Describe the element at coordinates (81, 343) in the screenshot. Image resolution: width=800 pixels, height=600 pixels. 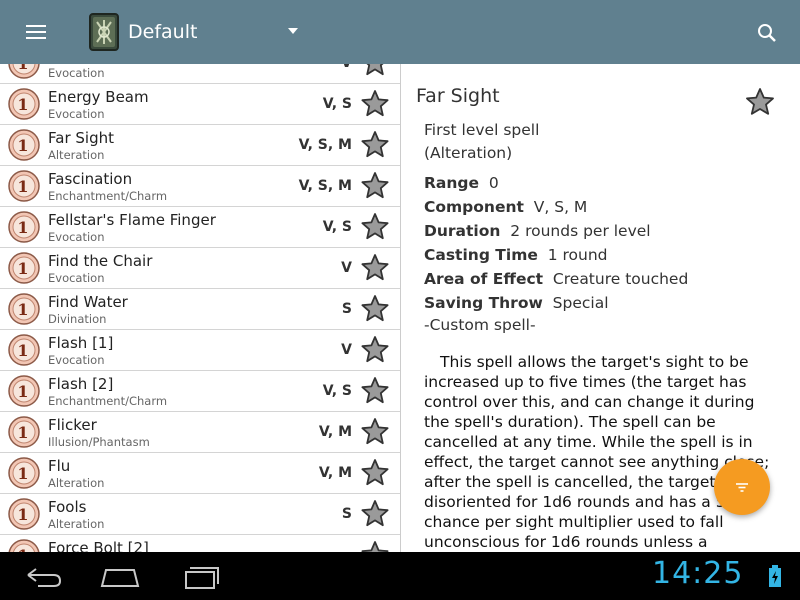
I see `spell-name: Flash [1]` at that location.